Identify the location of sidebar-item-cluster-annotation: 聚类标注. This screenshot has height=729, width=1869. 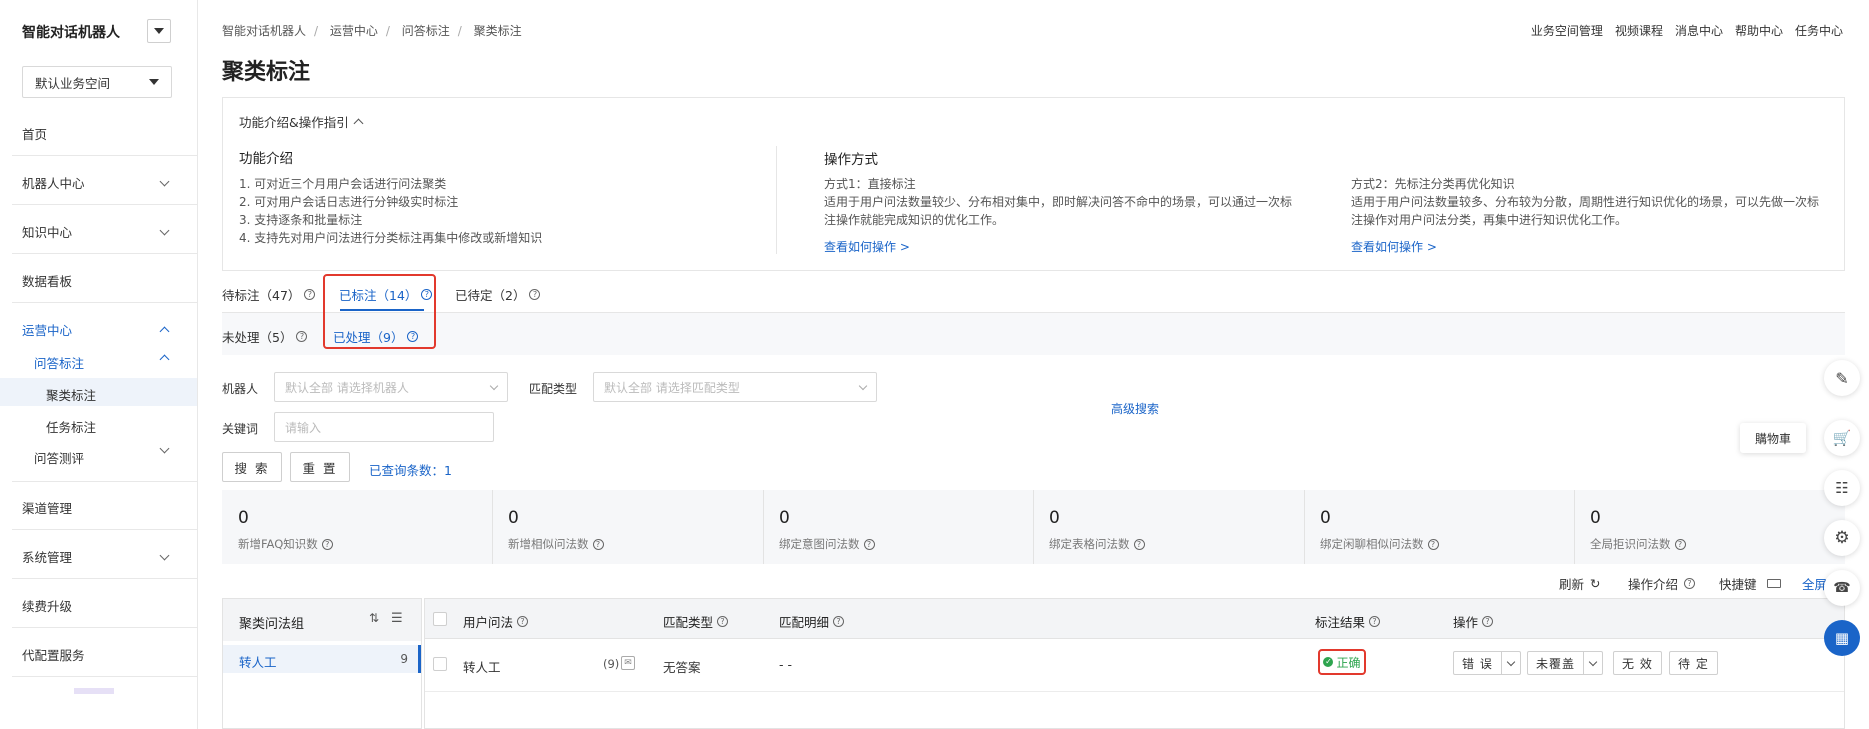
(71, 394).